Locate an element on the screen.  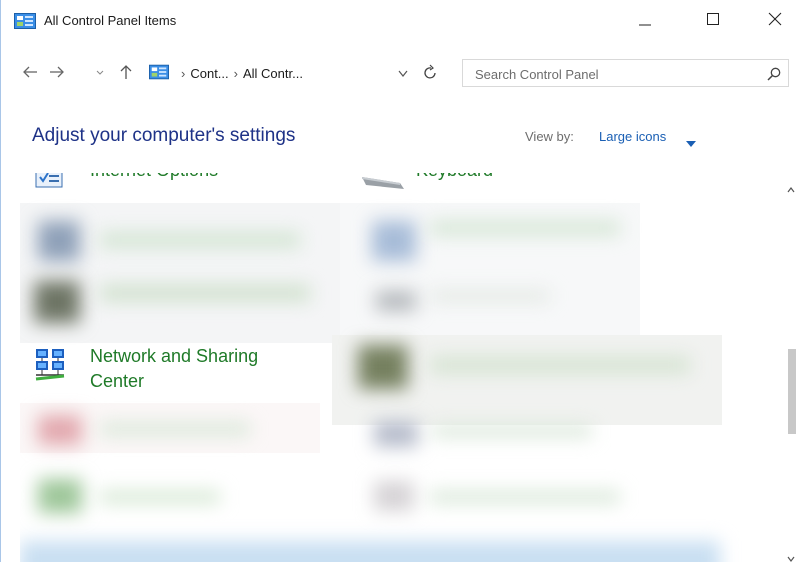
search-input is located at coordinates (610, 74).